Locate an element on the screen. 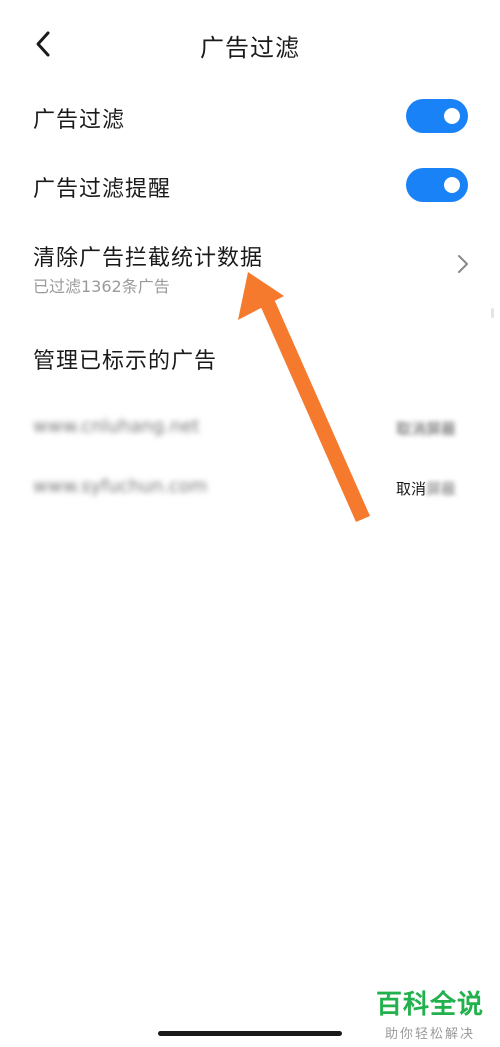  scroll-indicator is located at coordinates (492, 313).